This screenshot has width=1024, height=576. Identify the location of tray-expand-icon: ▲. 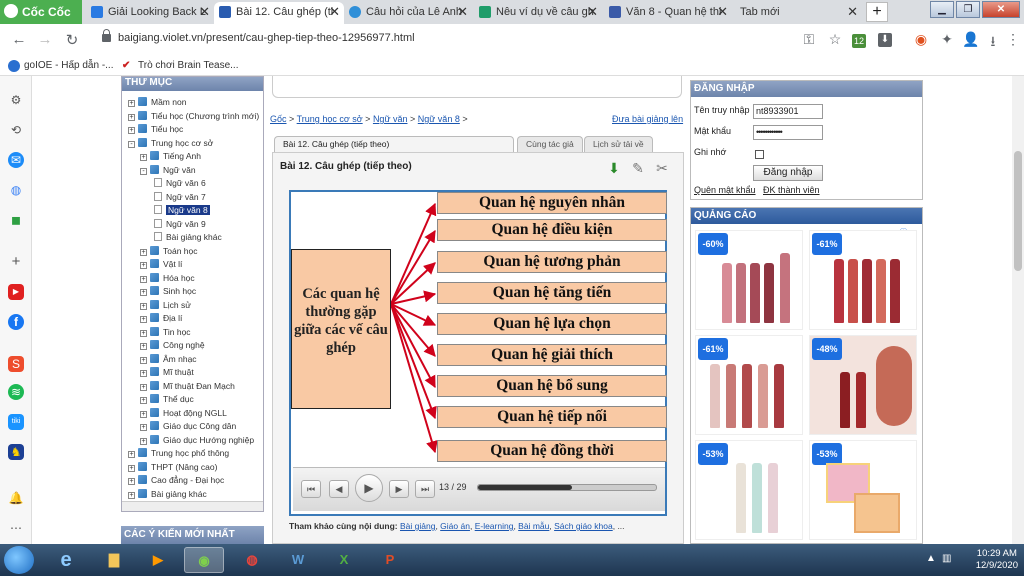
(931, 558).